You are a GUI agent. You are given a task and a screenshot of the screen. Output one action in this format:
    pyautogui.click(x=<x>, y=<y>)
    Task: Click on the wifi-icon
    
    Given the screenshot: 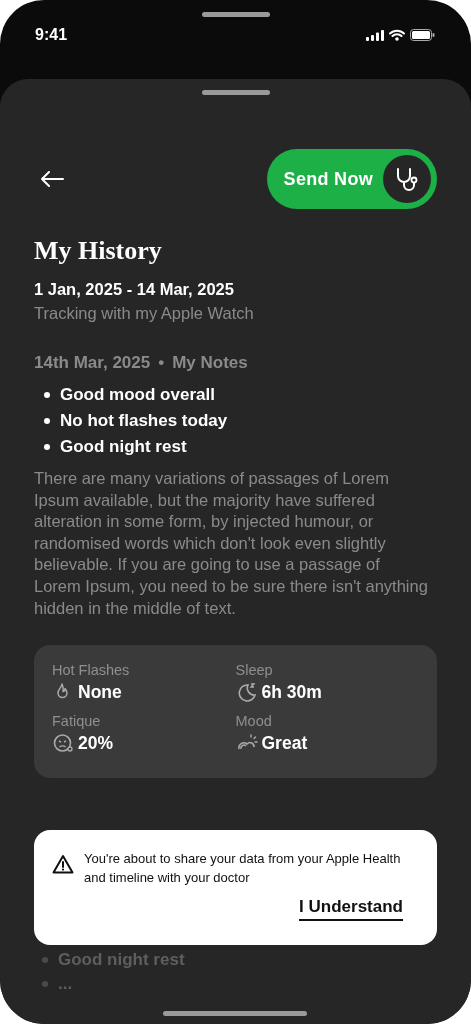 What is the action you would take?
    pyautogui.click(x=397, y=35)
    